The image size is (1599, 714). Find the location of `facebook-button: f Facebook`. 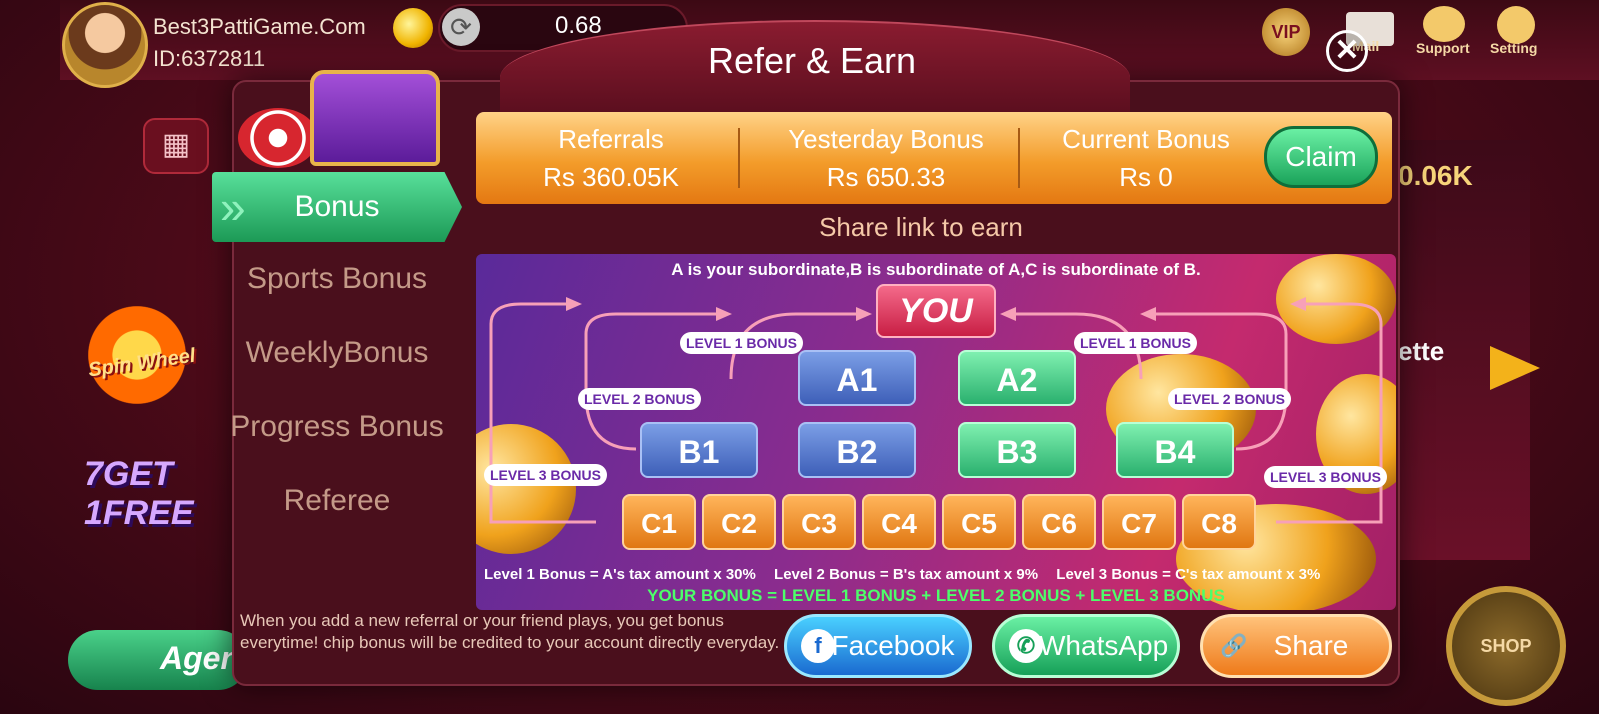

facebook-button: f Facebook is located at coordinates (878, 646).